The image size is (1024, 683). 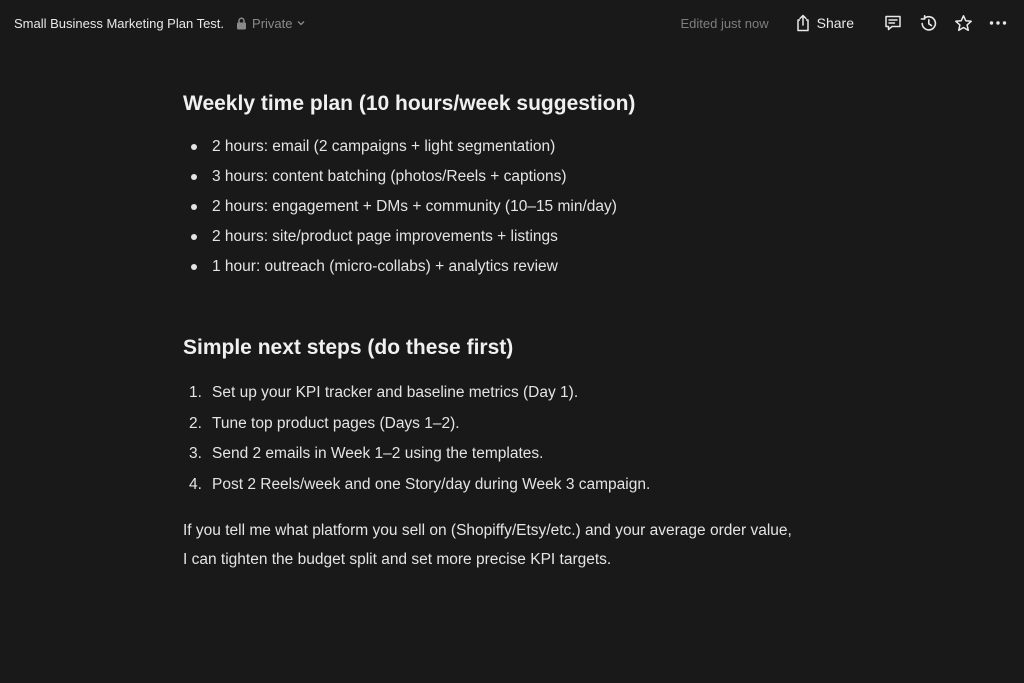 What do you see at coordinates (195, 423) in the screenshot?
I see `list-number: 2.` at bounding box center [195, 423].